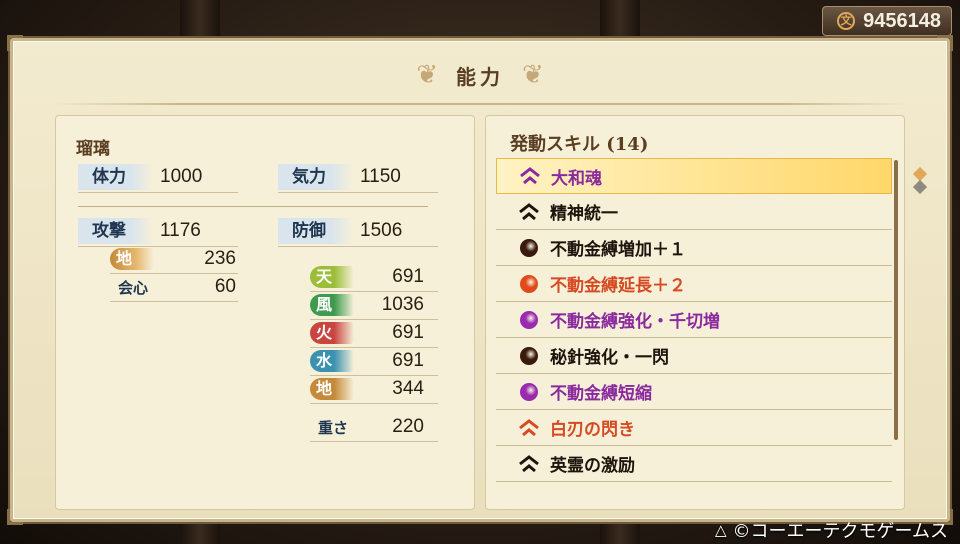  I want to click on panel-title: 能力, so click(480, 76).